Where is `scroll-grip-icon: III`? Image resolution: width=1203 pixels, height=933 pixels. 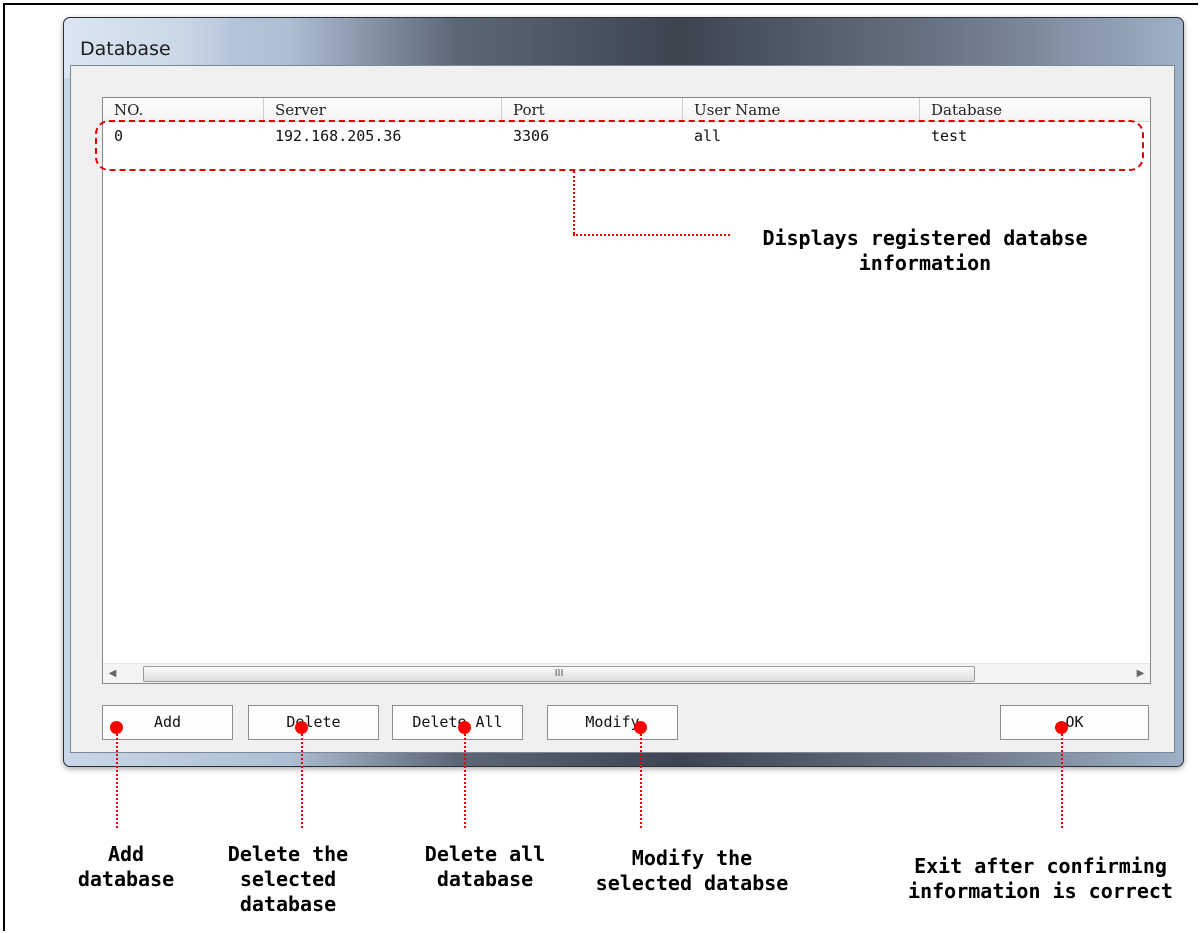
scroll-grip-icon: III is located at coordinates (559, 673).